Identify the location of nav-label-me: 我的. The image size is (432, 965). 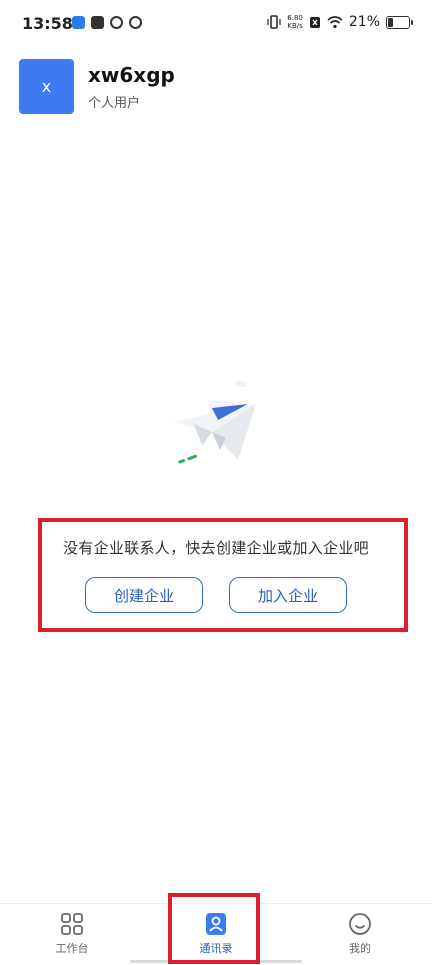
(360, 948).